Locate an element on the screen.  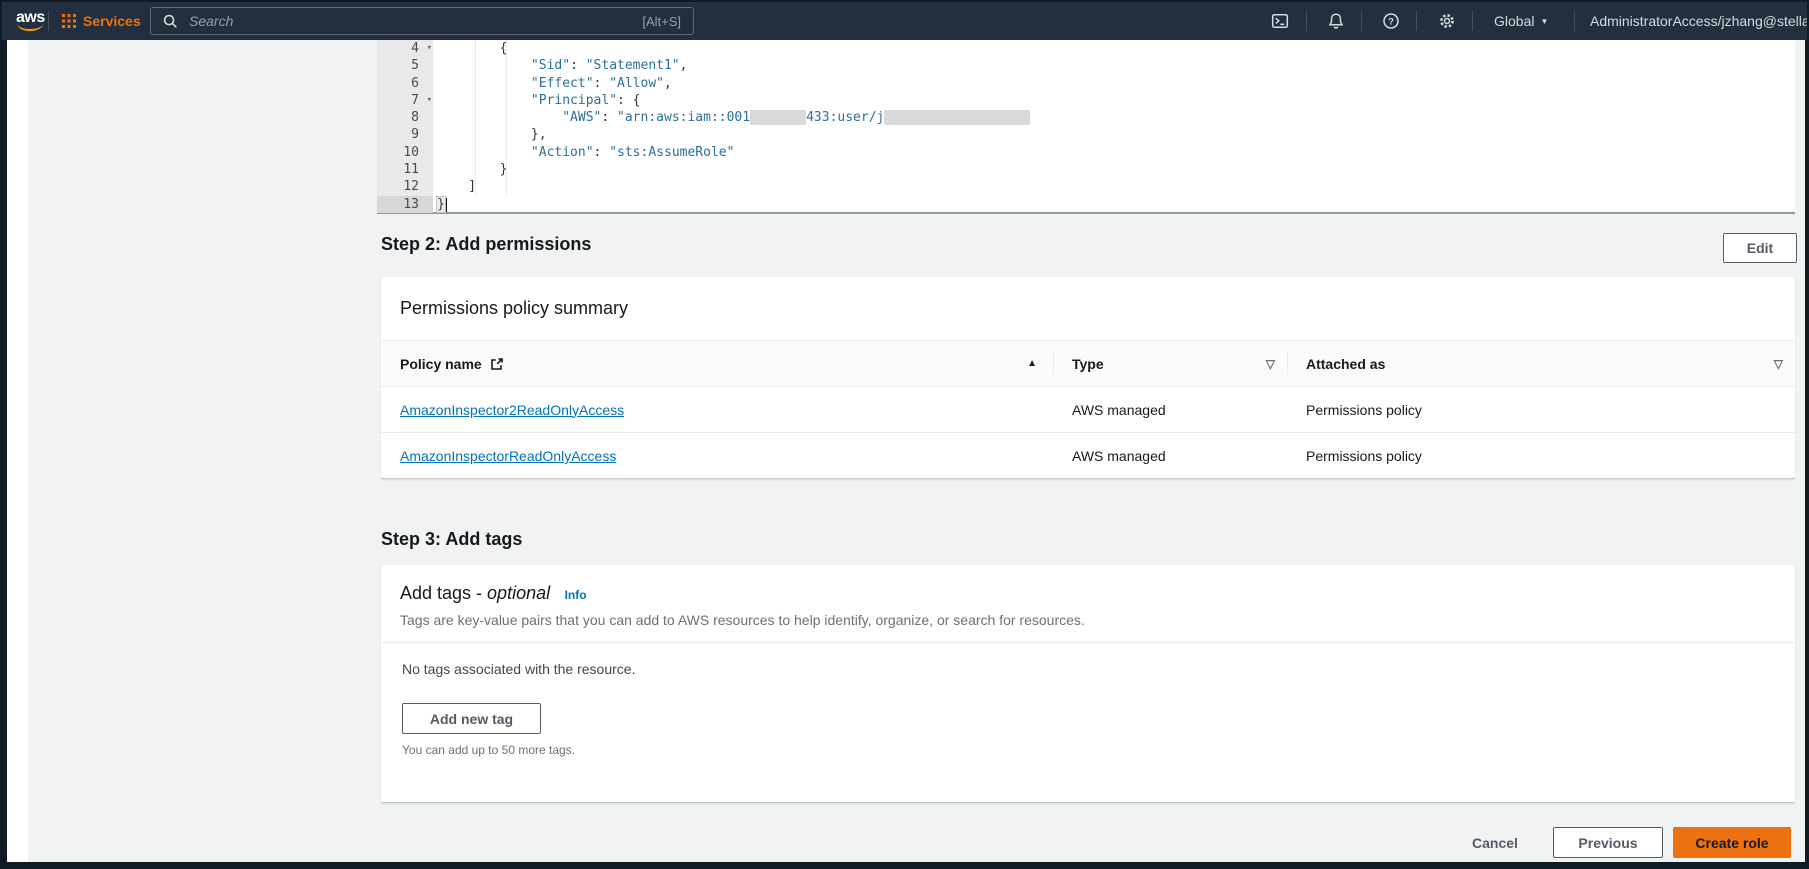
account-label: AdministratorAccess/jzhang@stellar is located at coordinates (1698, 21).